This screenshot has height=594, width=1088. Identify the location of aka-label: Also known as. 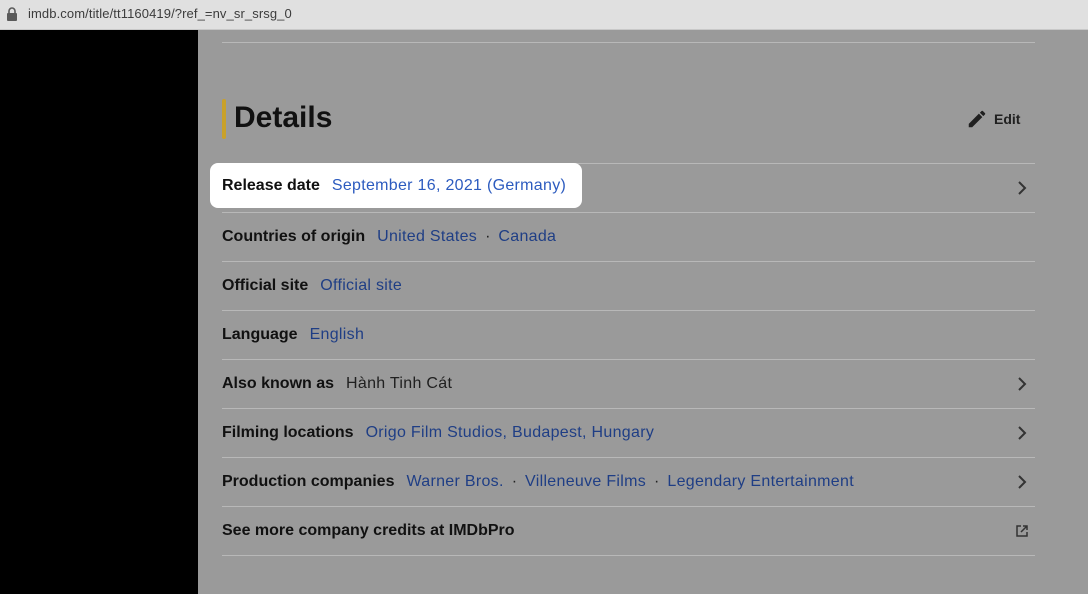
(278, 383).